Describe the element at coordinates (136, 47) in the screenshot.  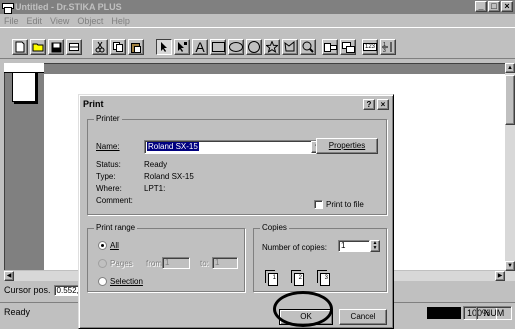
I see `paste-icon` at that location.